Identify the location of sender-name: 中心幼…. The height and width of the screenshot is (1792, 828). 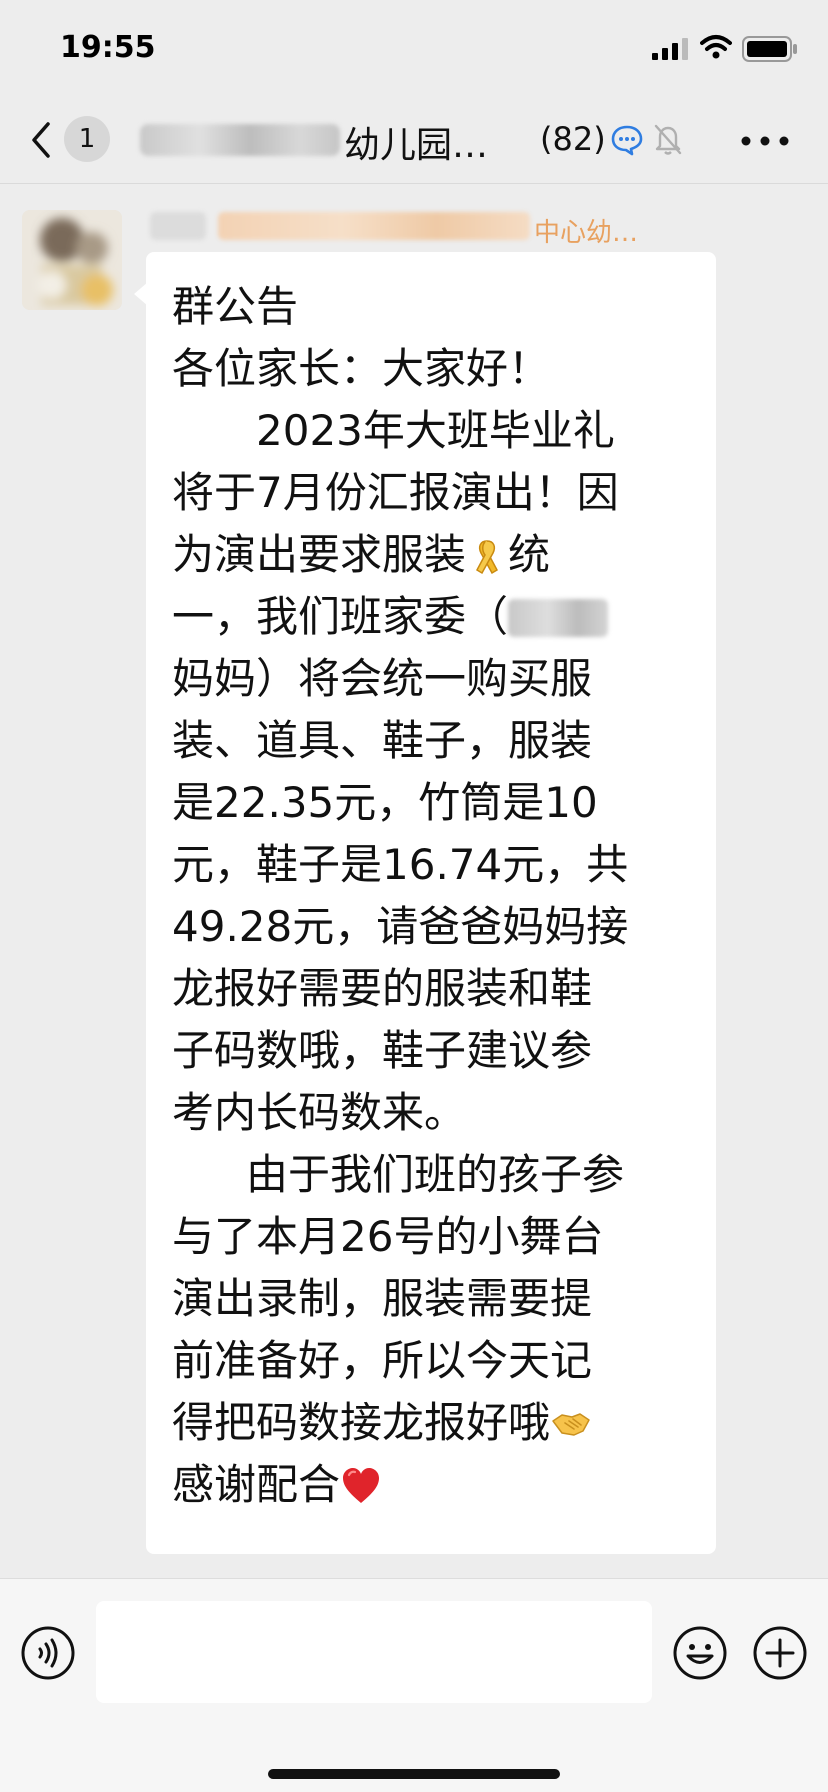
(586, 233).